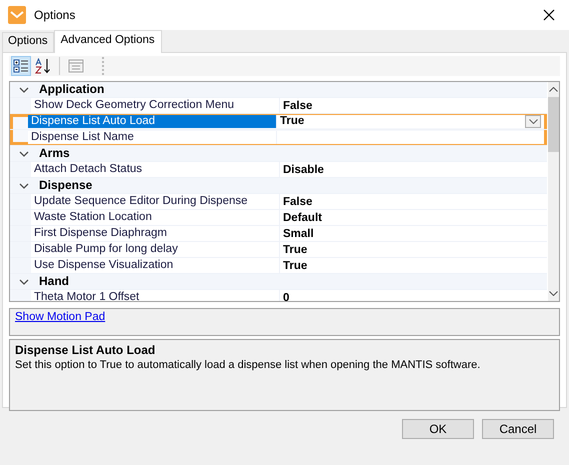 Image resolution: width=569 pixels, height=465 pixels. I want to click on category-label: Hand, so click(54, 281).